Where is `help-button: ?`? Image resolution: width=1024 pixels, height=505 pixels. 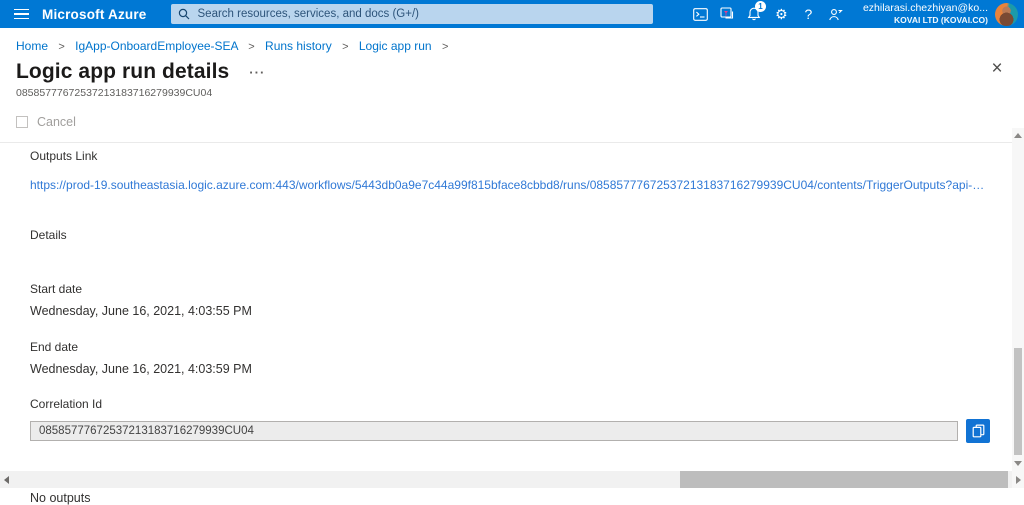 help-button: ? is located at coordinates (808, 14).